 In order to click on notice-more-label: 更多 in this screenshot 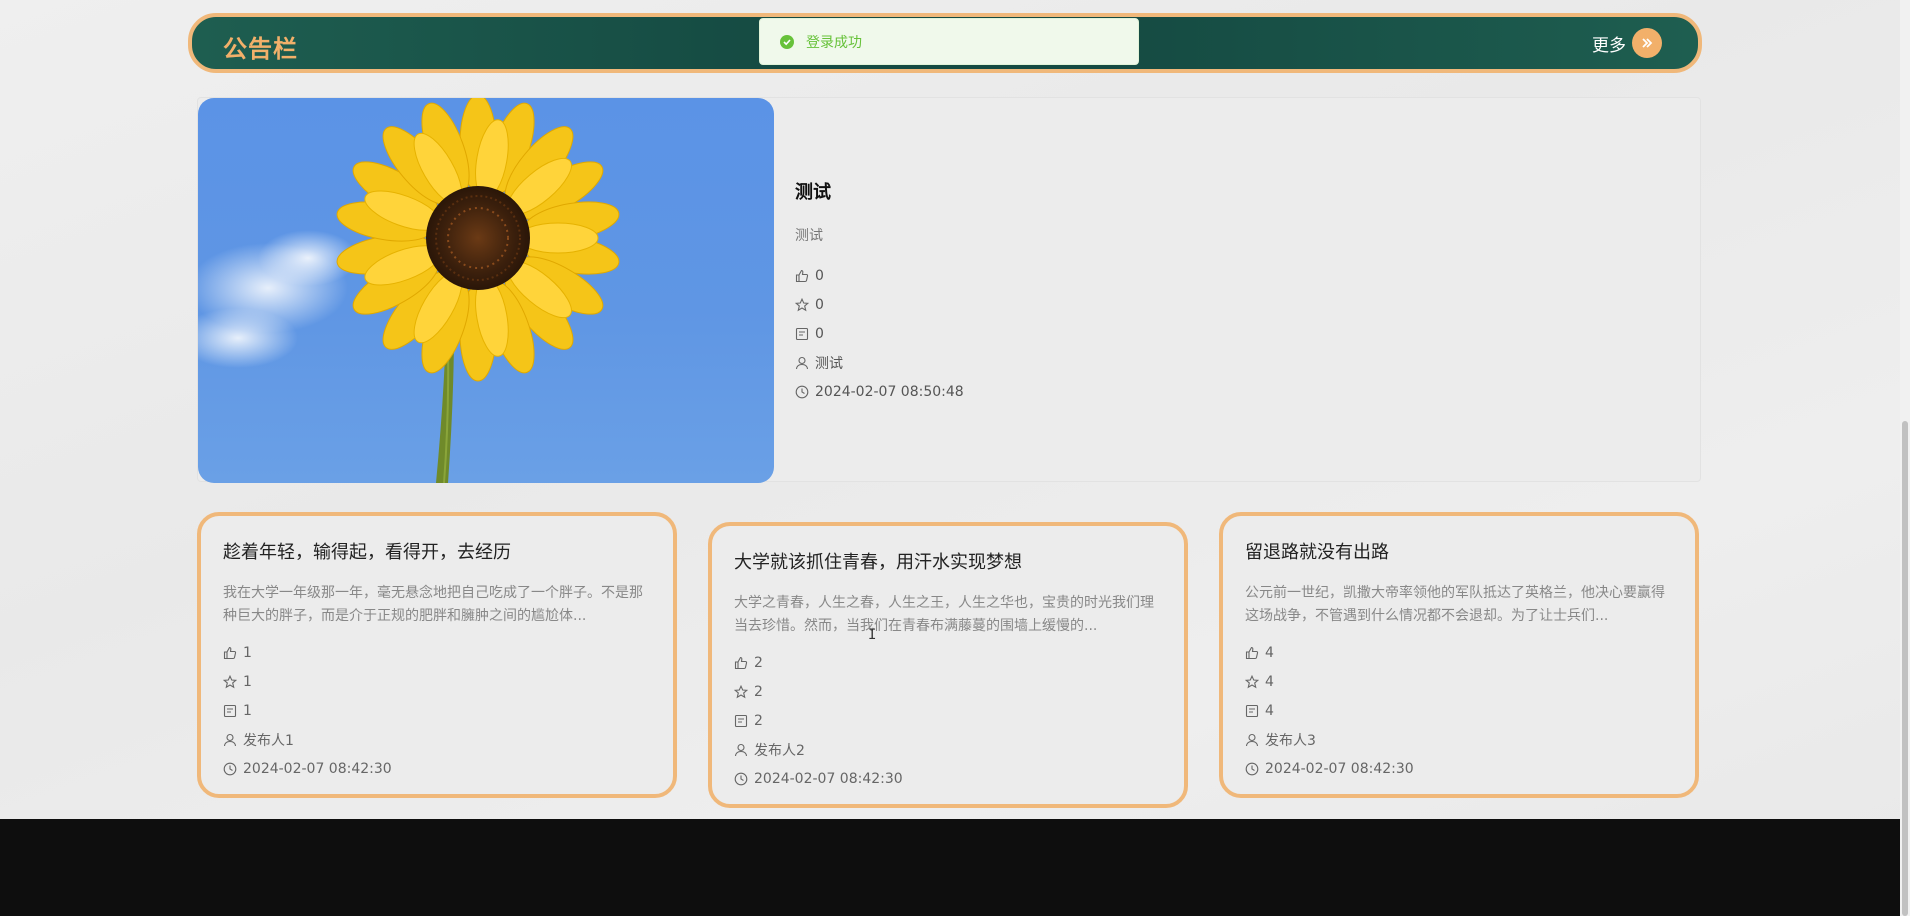, I will do `click(1609, 45)`.